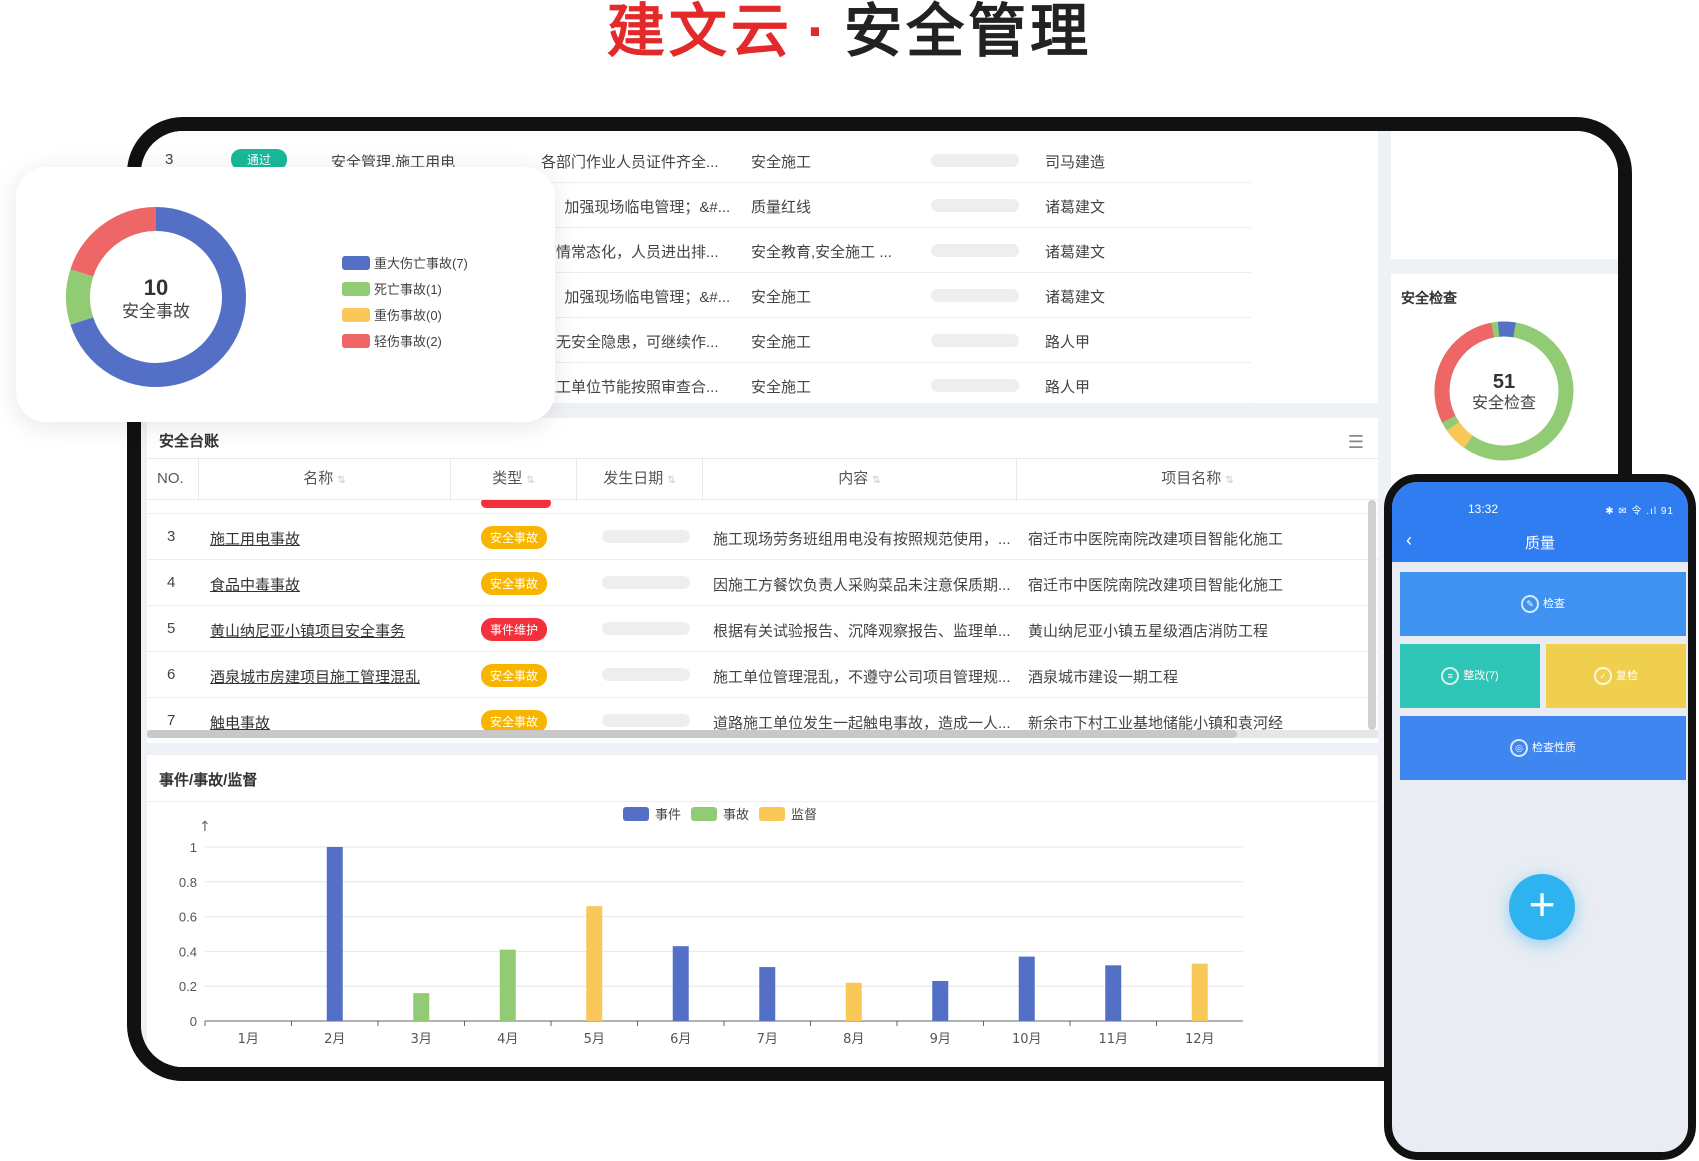 This screenshot has width=1699, height=1161. I want to click on scrollbar-thumb, so click(692, 734).